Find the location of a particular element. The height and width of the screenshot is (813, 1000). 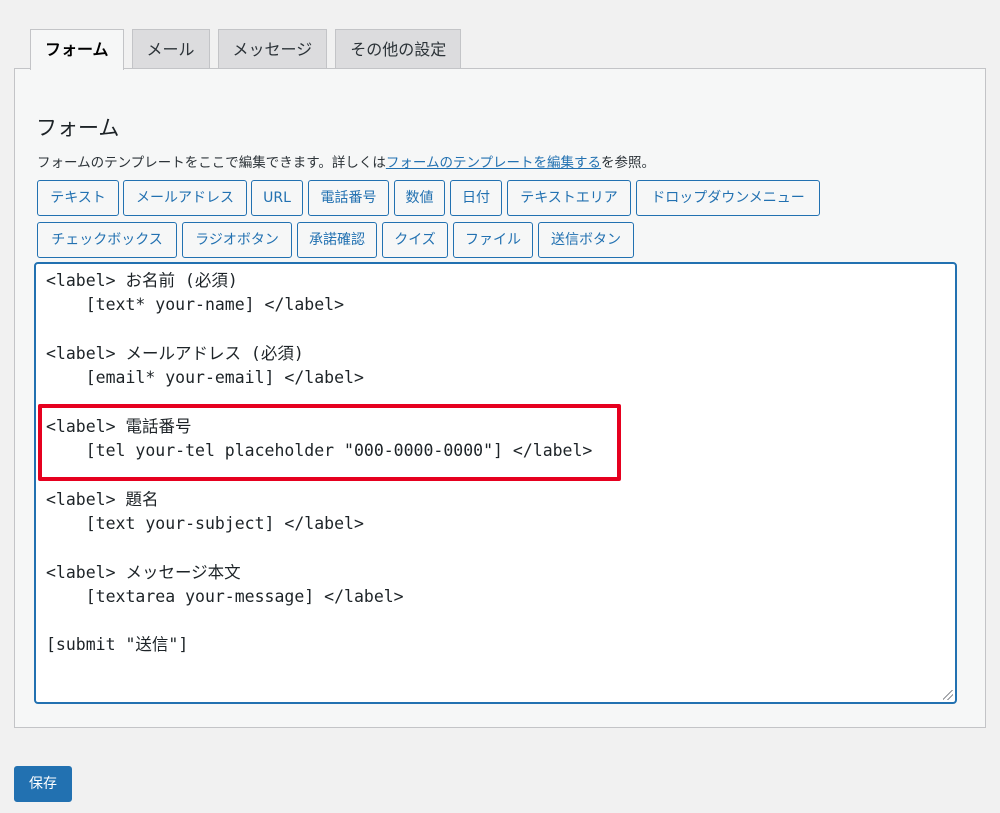

tag-button-acceptance: 承諾確認 is located at coordinates (337, 240).